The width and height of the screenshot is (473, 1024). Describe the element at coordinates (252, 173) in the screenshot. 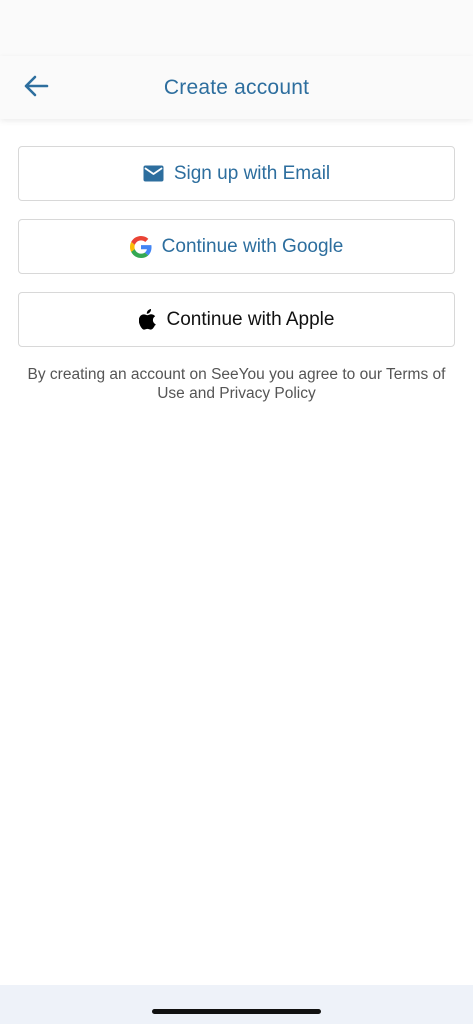

I see `sign-up-email-label: Sign up with Email` at that location.